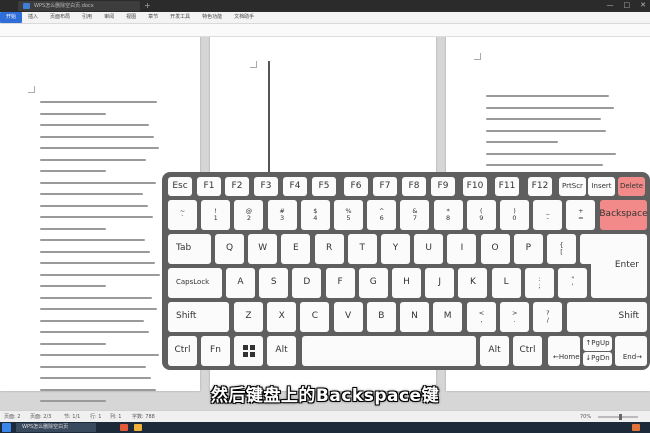  I want to click on key-f4: F4, so click(295, 186).